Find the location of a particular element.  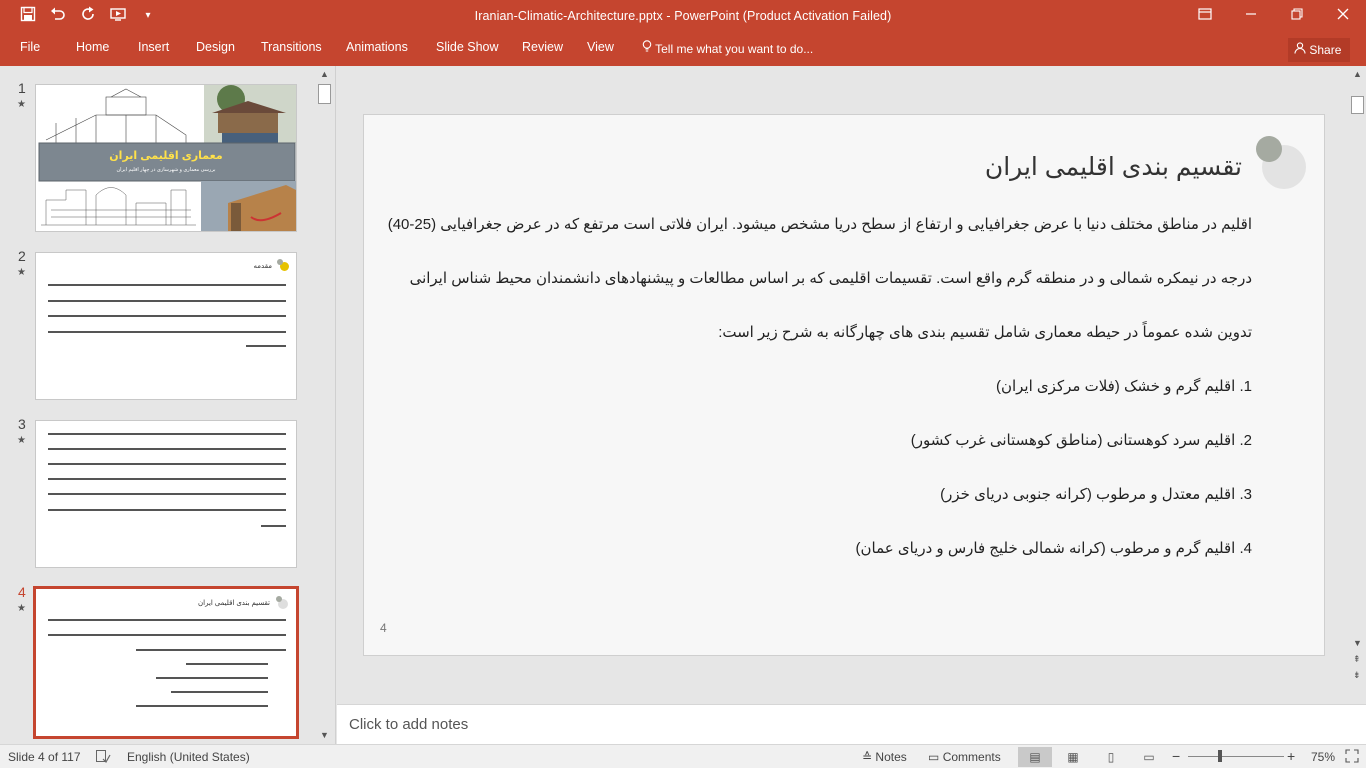

zoom-level: 75% is located at coordinates (1323, 757).